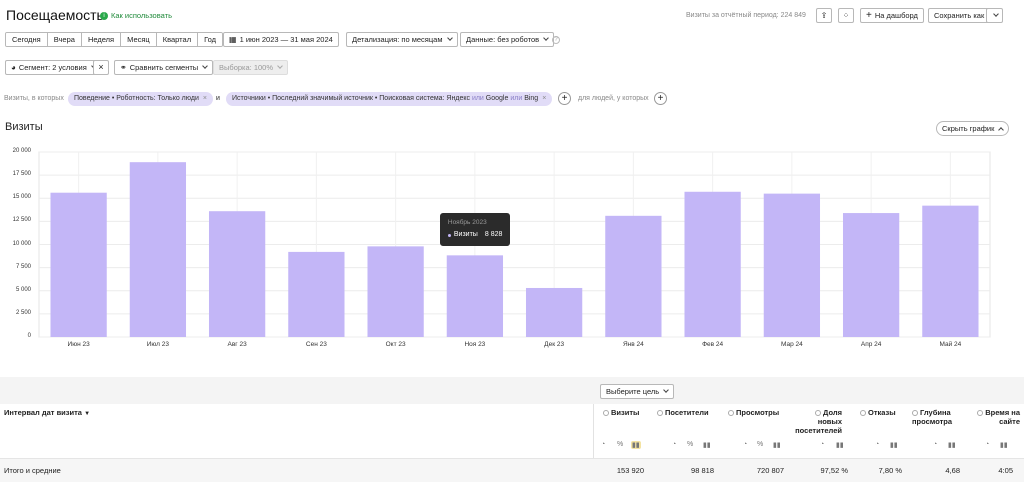 This screenshot has height=482, width=1024. Describe the element at coordinates (1005, 470) in the screenshot. I see `total-time: 4:05` at that location.